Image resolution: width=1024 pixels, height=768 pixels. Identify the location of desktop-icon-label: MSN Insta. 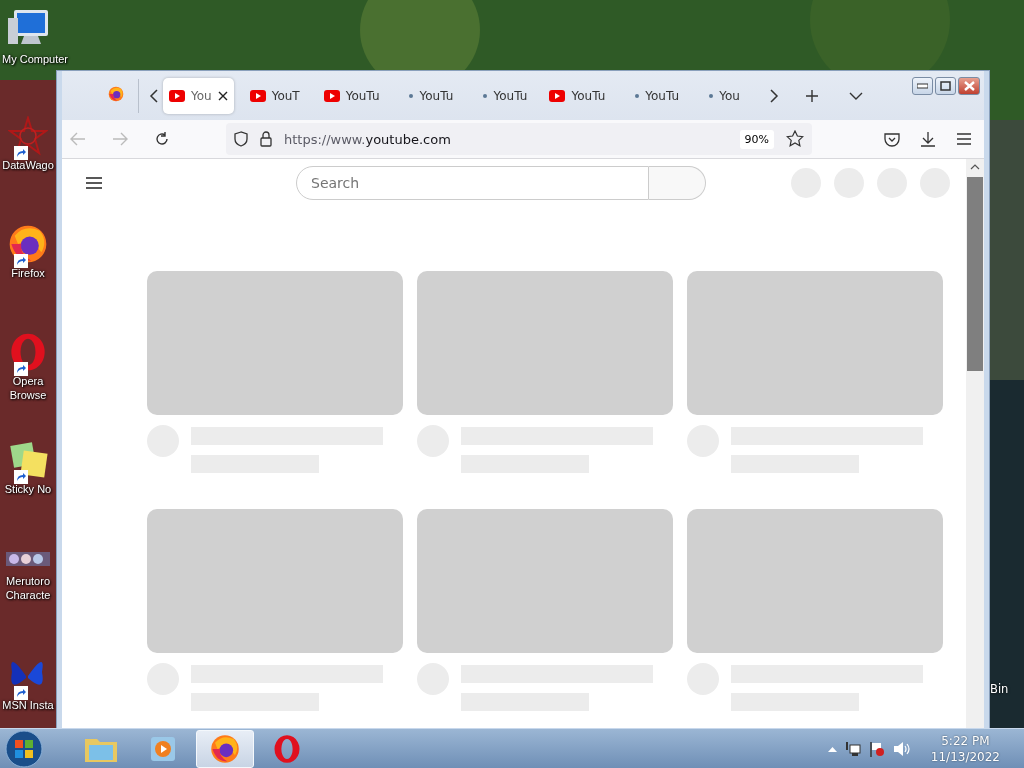
(28, 705).